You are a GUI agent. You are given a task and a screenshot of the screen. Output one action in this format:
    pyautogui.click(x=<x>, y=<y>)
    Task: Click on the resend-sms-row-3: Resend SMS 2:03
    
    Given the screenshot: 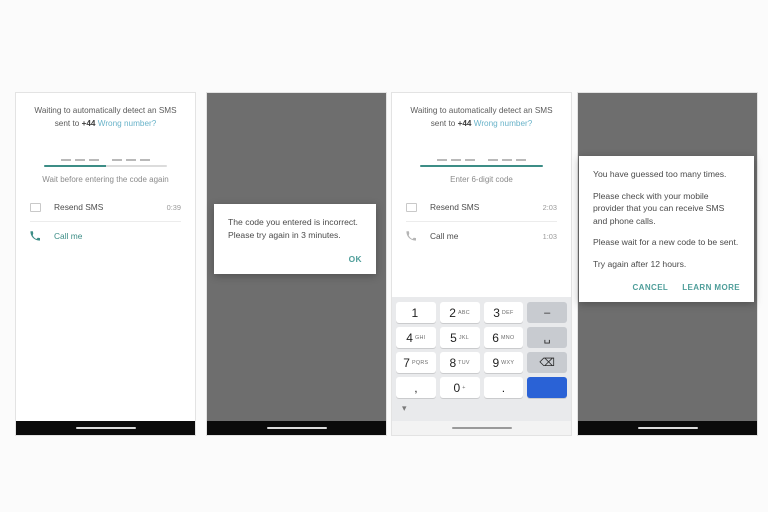 What is the action you would take?
    pyautogui.click(x=481, y=207)
    